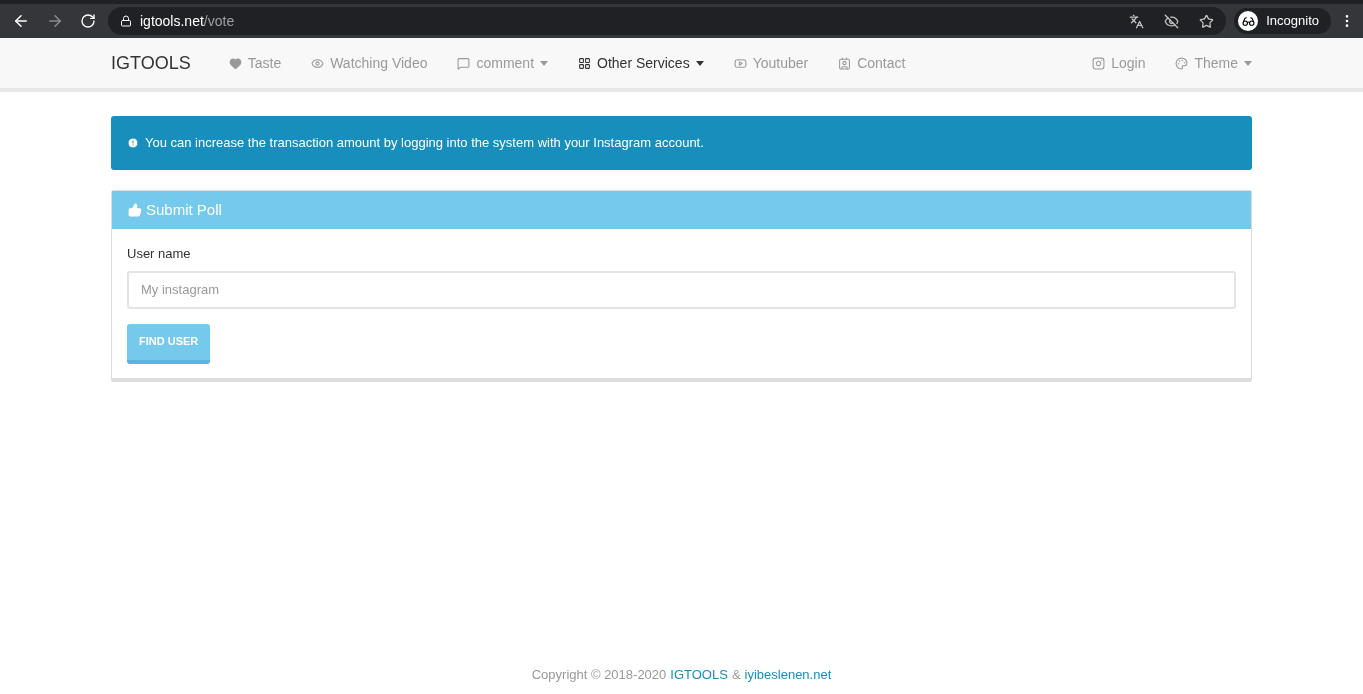 Image resolution: width=1363 pixels, height=694 pixels. I want to click on translate-icon, so click(1137, 21).